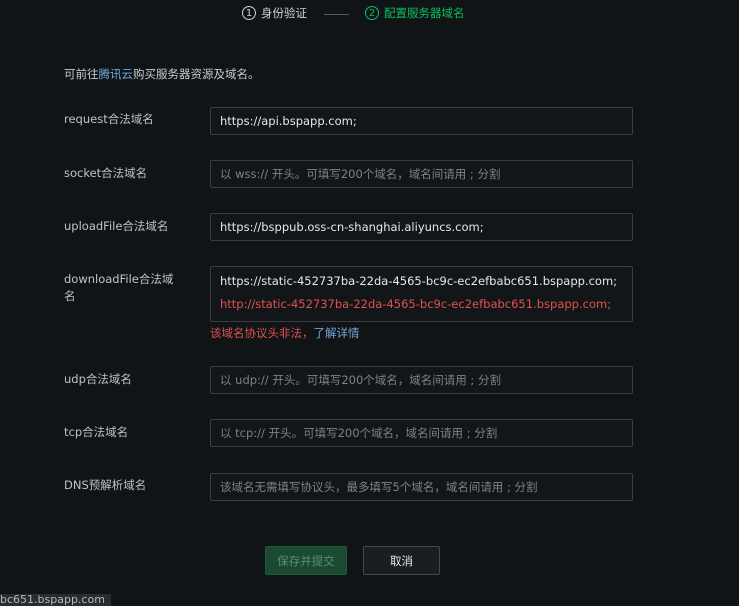  Describe the element at coordinates (116, 74) in the screenshot. I see `tencent-cloud-link: 腾讯云` at that location.